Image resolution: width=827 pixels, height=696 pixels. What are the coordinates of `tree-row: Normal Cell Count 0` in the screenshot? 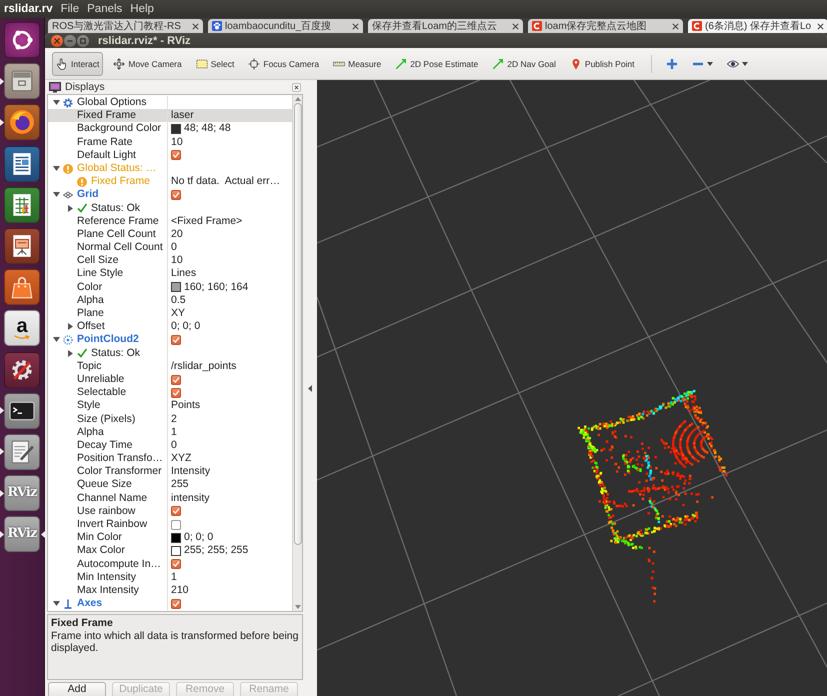 It's located at (170, 247).